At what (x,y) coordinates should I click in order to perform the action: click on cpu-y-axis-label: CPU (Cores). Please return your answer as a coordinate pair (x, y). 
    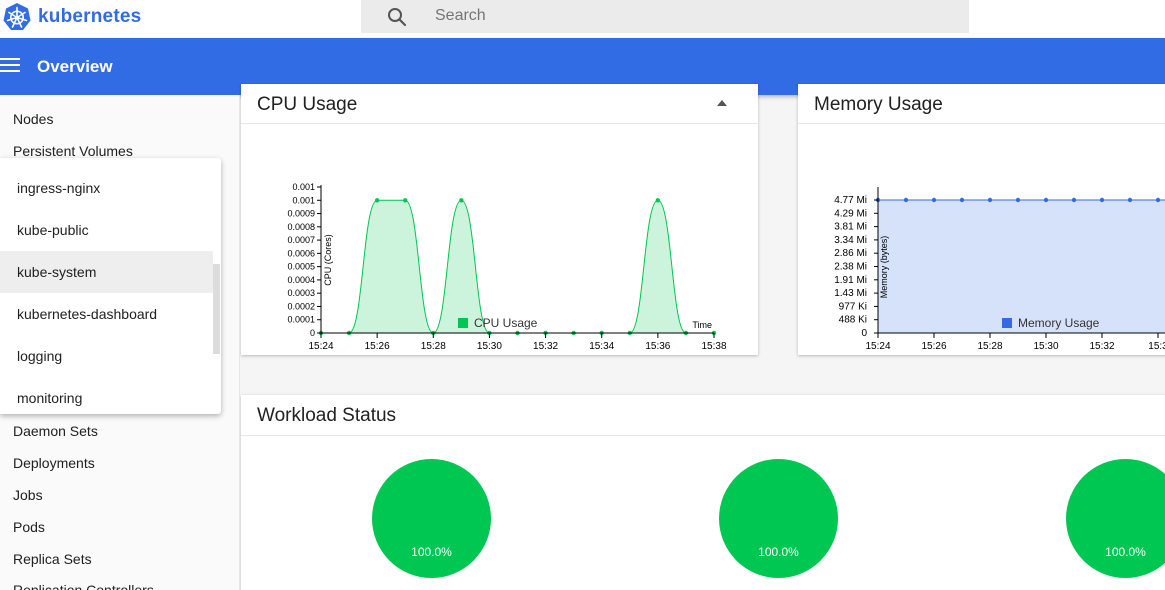
    Looking at the image, I should click on (328, 260).